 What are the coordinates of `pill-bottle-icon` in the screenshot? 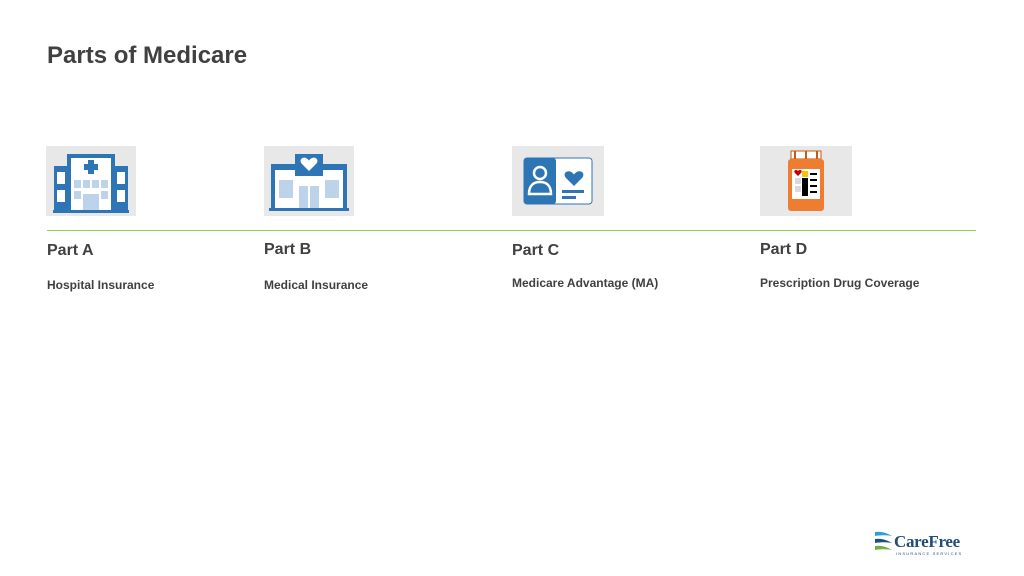 It's located at (806, 180).